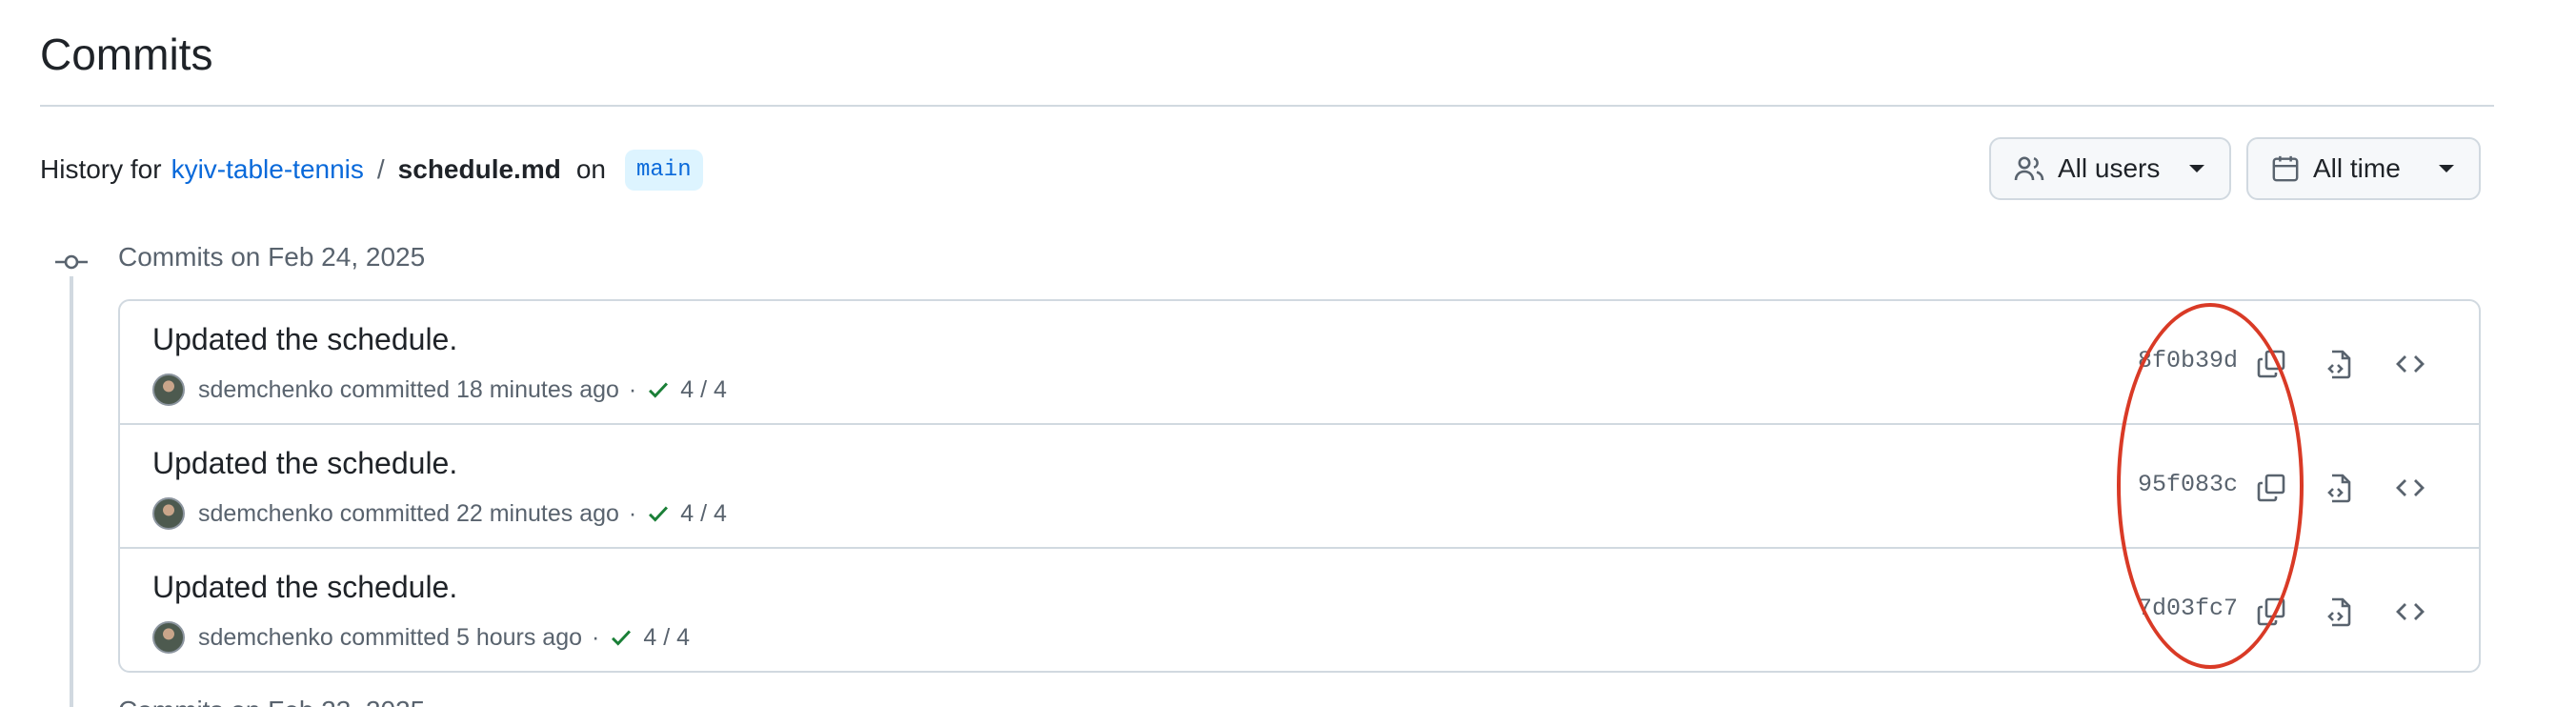 Image resolution: width=2576 pixels, height=707 pixels. Describe the element at coordinates (590, 169) in the screenshot. I see `on-label: on` at that location.